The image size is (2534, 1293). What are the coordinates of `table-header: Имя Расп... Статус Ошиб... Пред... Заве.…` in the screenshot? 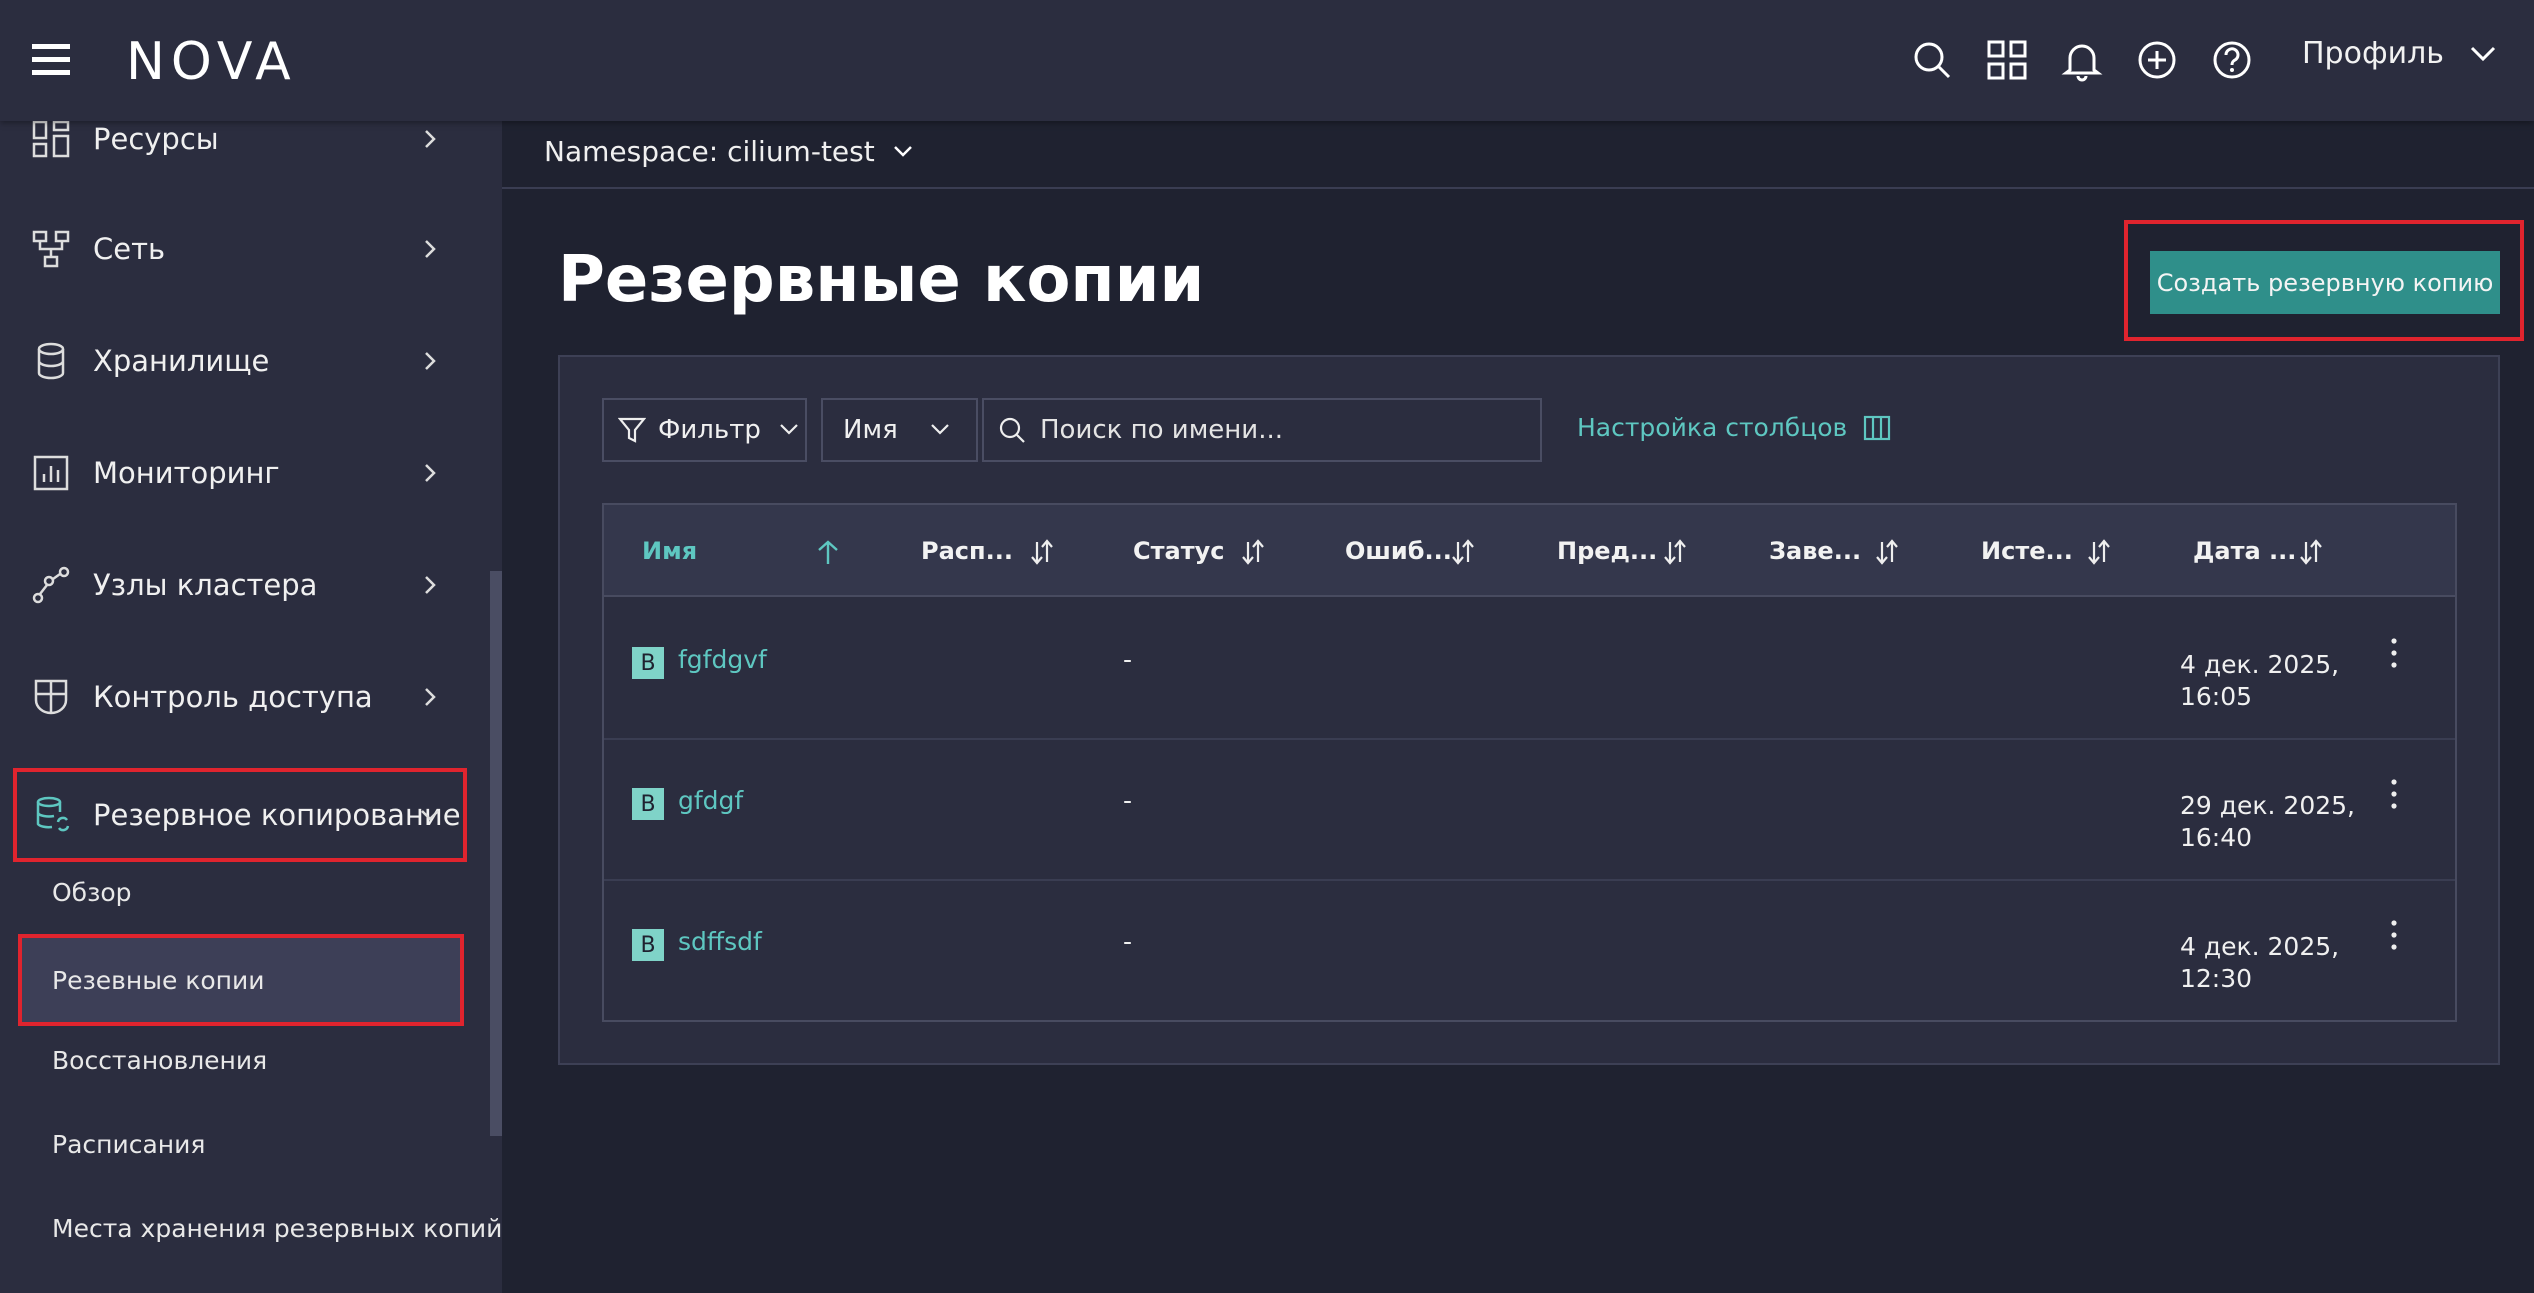 It's located at (1529, 551).